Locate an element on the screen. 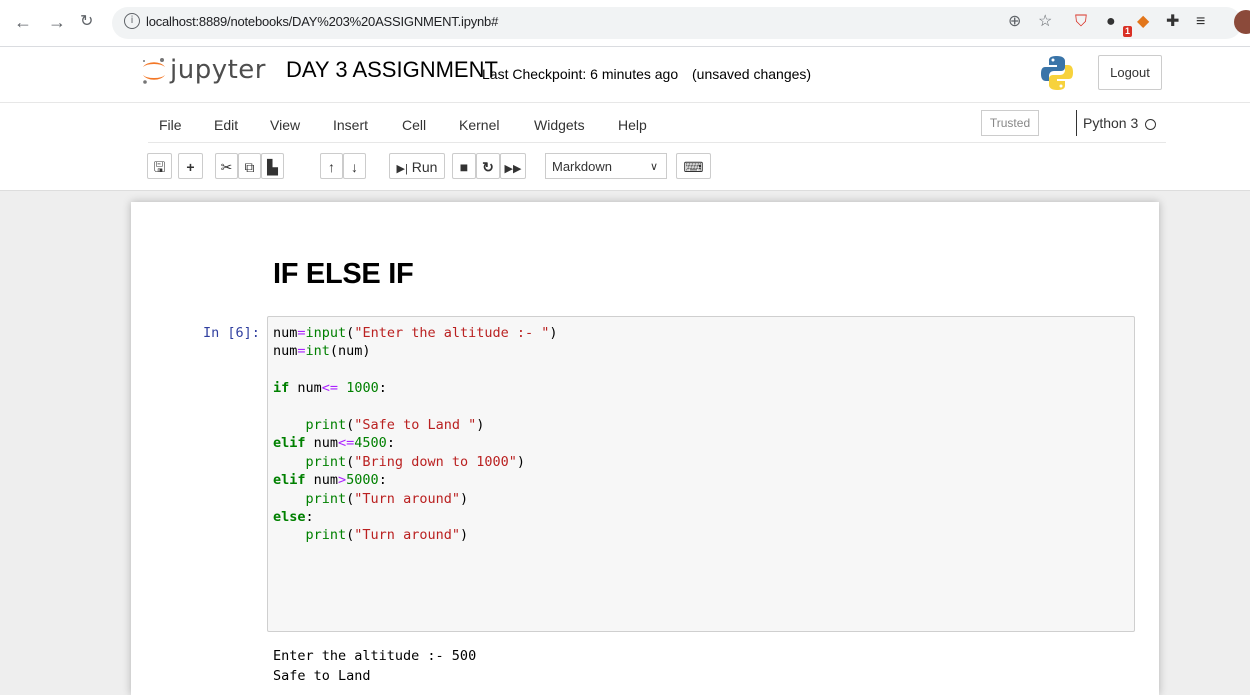 The width and height of the screenshot is (1250, 695). cell-type-select: Markdown ∨ is located at coordinates (606, 166).